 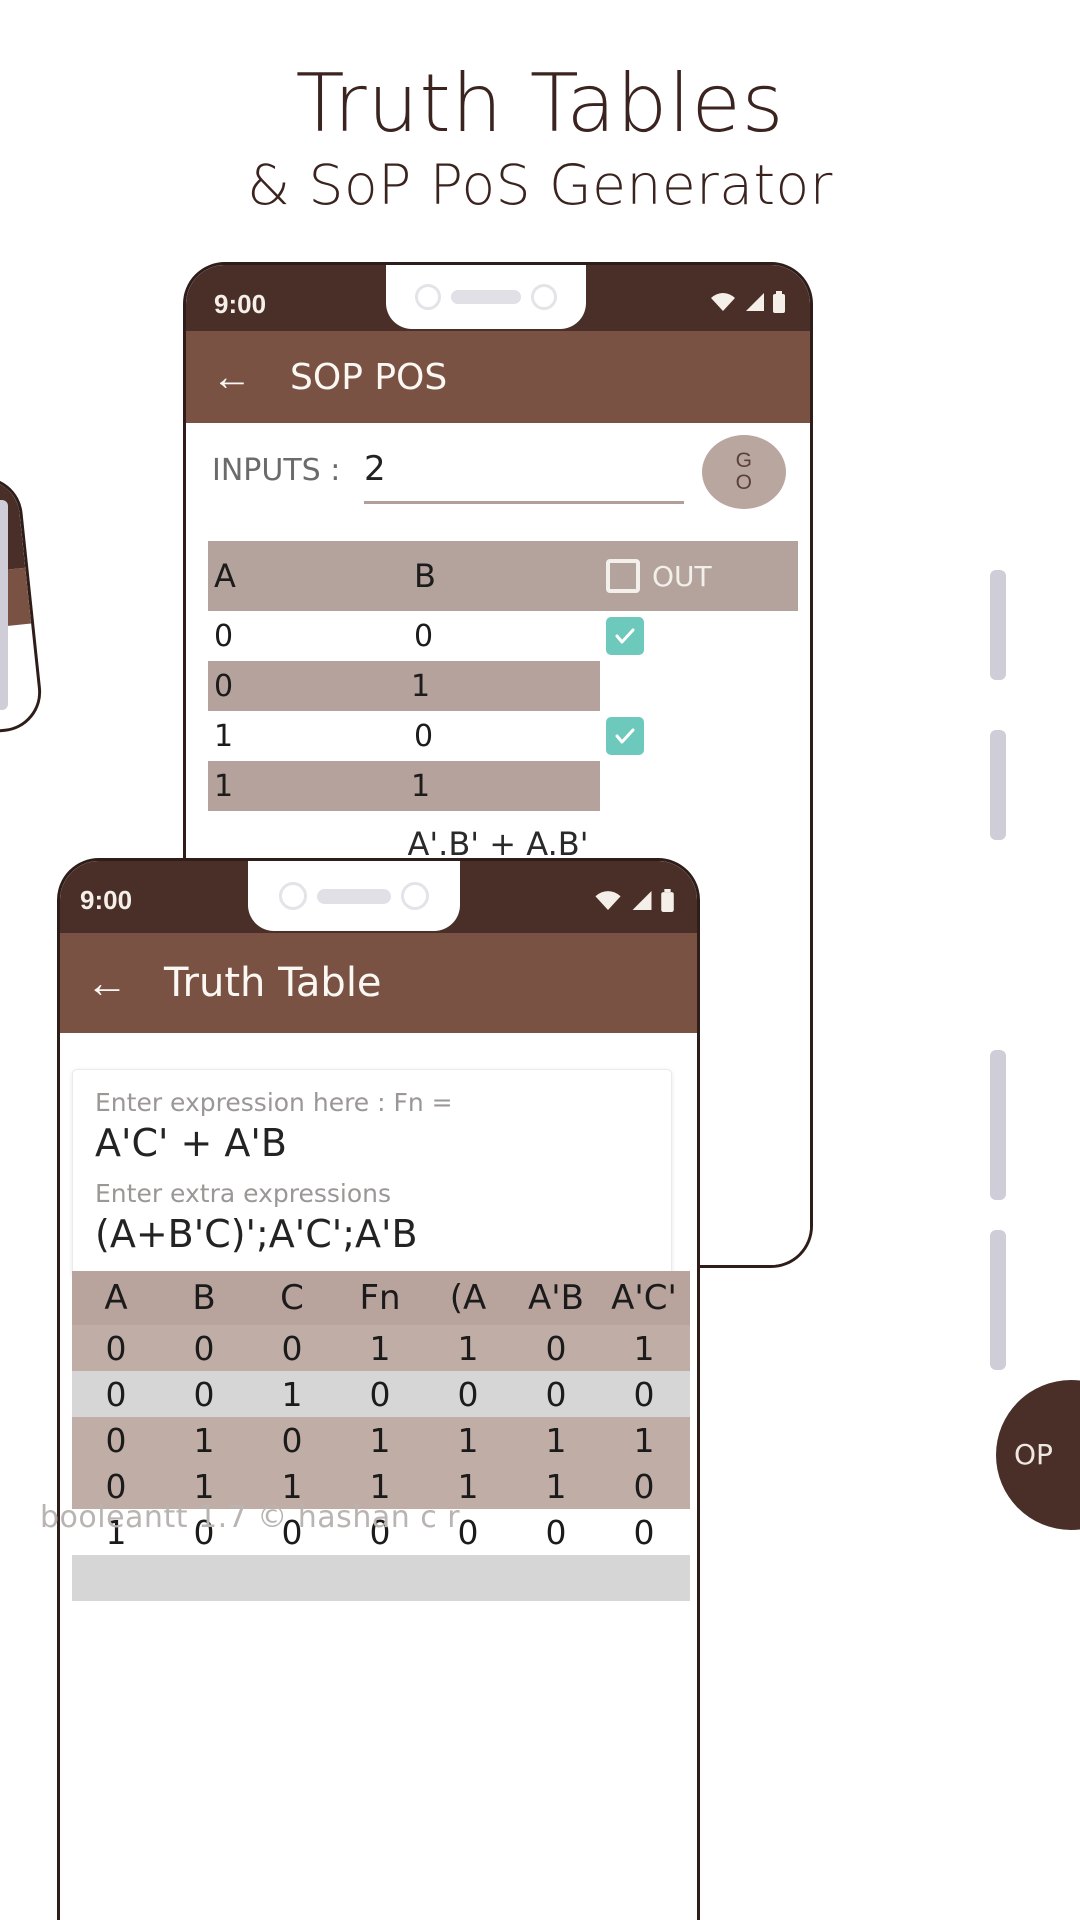 What do you see at coordinates (998, 1125) in the screenshot?
I see `power-button` at bounding box center [998, 1125].